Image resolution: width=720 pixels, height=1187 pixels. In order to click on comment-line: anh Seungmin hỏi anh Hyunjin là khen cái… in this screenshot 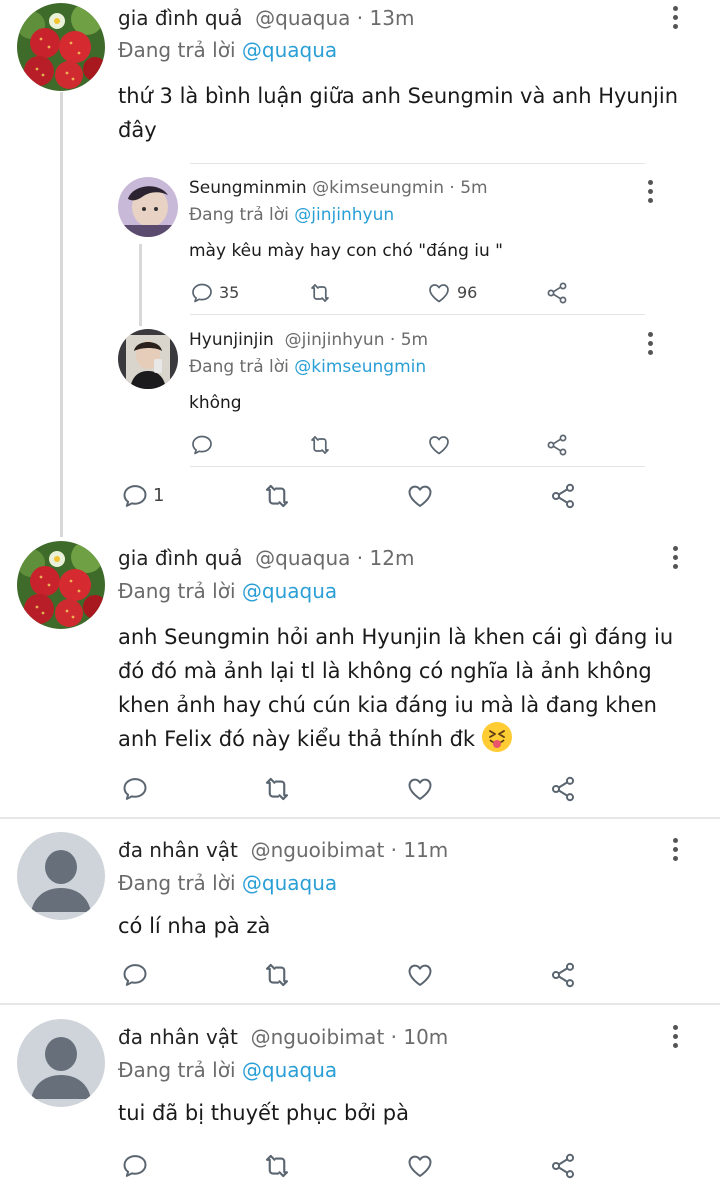, I will do `click(396, 637)`.